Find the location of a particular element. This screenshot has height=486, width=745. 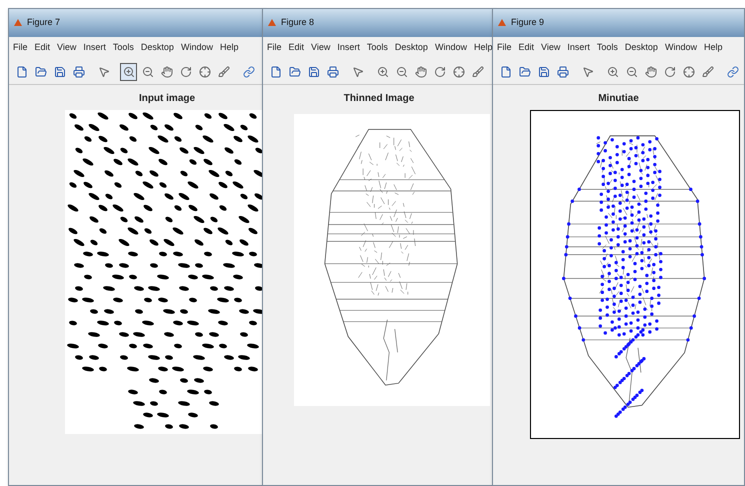

plot-title: Minutiae is located at coordinates (618, 99).